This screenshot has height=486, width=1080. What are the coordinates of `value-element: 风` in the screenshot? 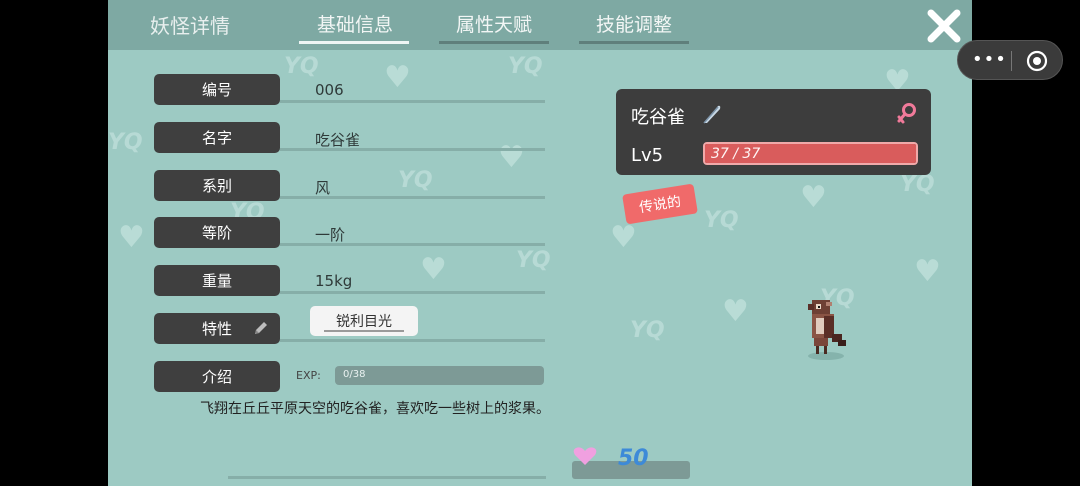 It's located at (323, 188).